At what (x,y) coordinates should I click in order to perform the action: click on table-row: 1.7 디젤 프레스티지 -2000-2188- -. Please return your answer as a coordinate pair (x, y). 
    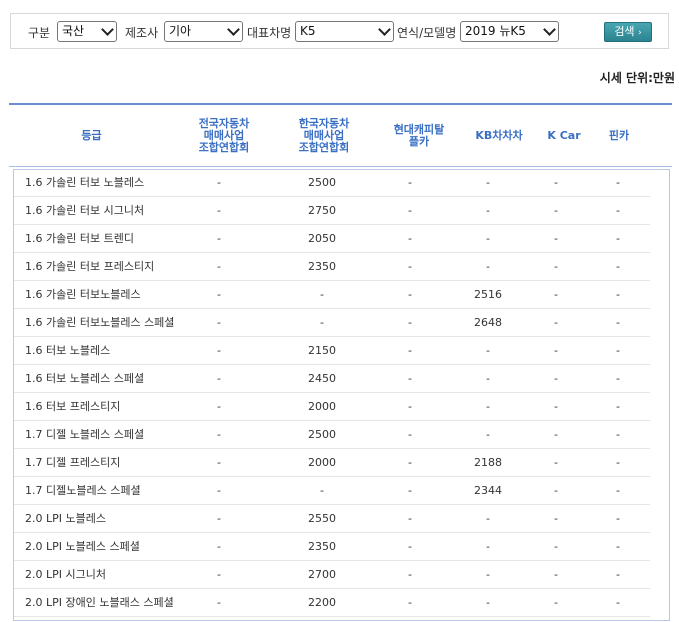
    Looking at the image, I should click on (332, 463).